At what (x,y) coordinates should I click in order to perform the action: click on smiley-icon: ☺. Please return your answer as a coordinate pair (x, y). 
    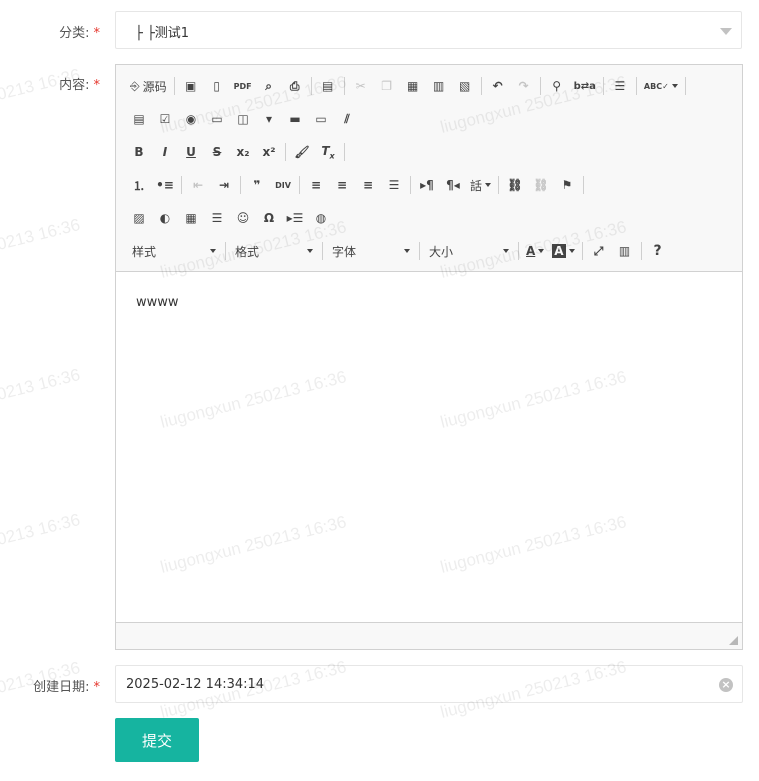
    Looking at the image, I should click on (243, 218).